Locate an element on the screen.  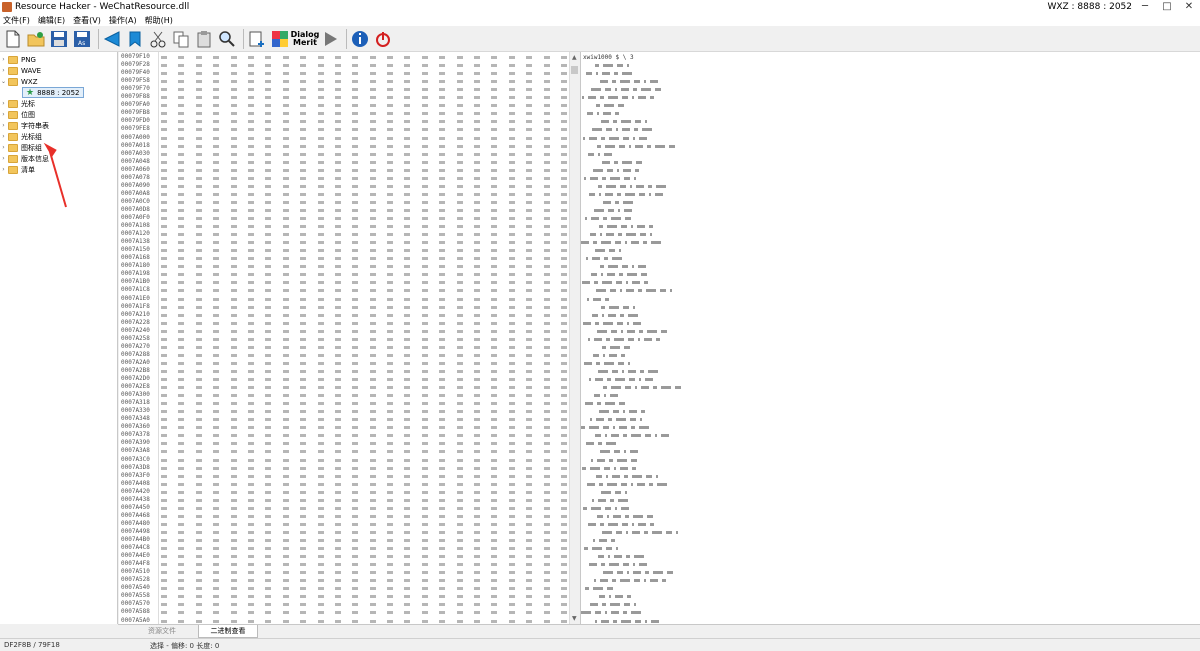
hex-address: 0007A168 is located at coordinates (135, 258).